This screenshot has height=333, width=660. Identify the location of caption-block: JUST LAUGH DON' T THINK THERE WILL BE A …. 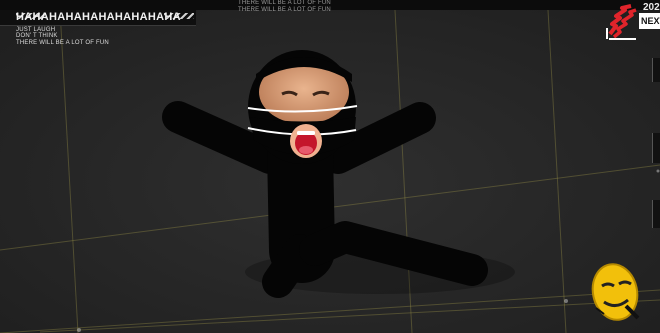
(62, 36).